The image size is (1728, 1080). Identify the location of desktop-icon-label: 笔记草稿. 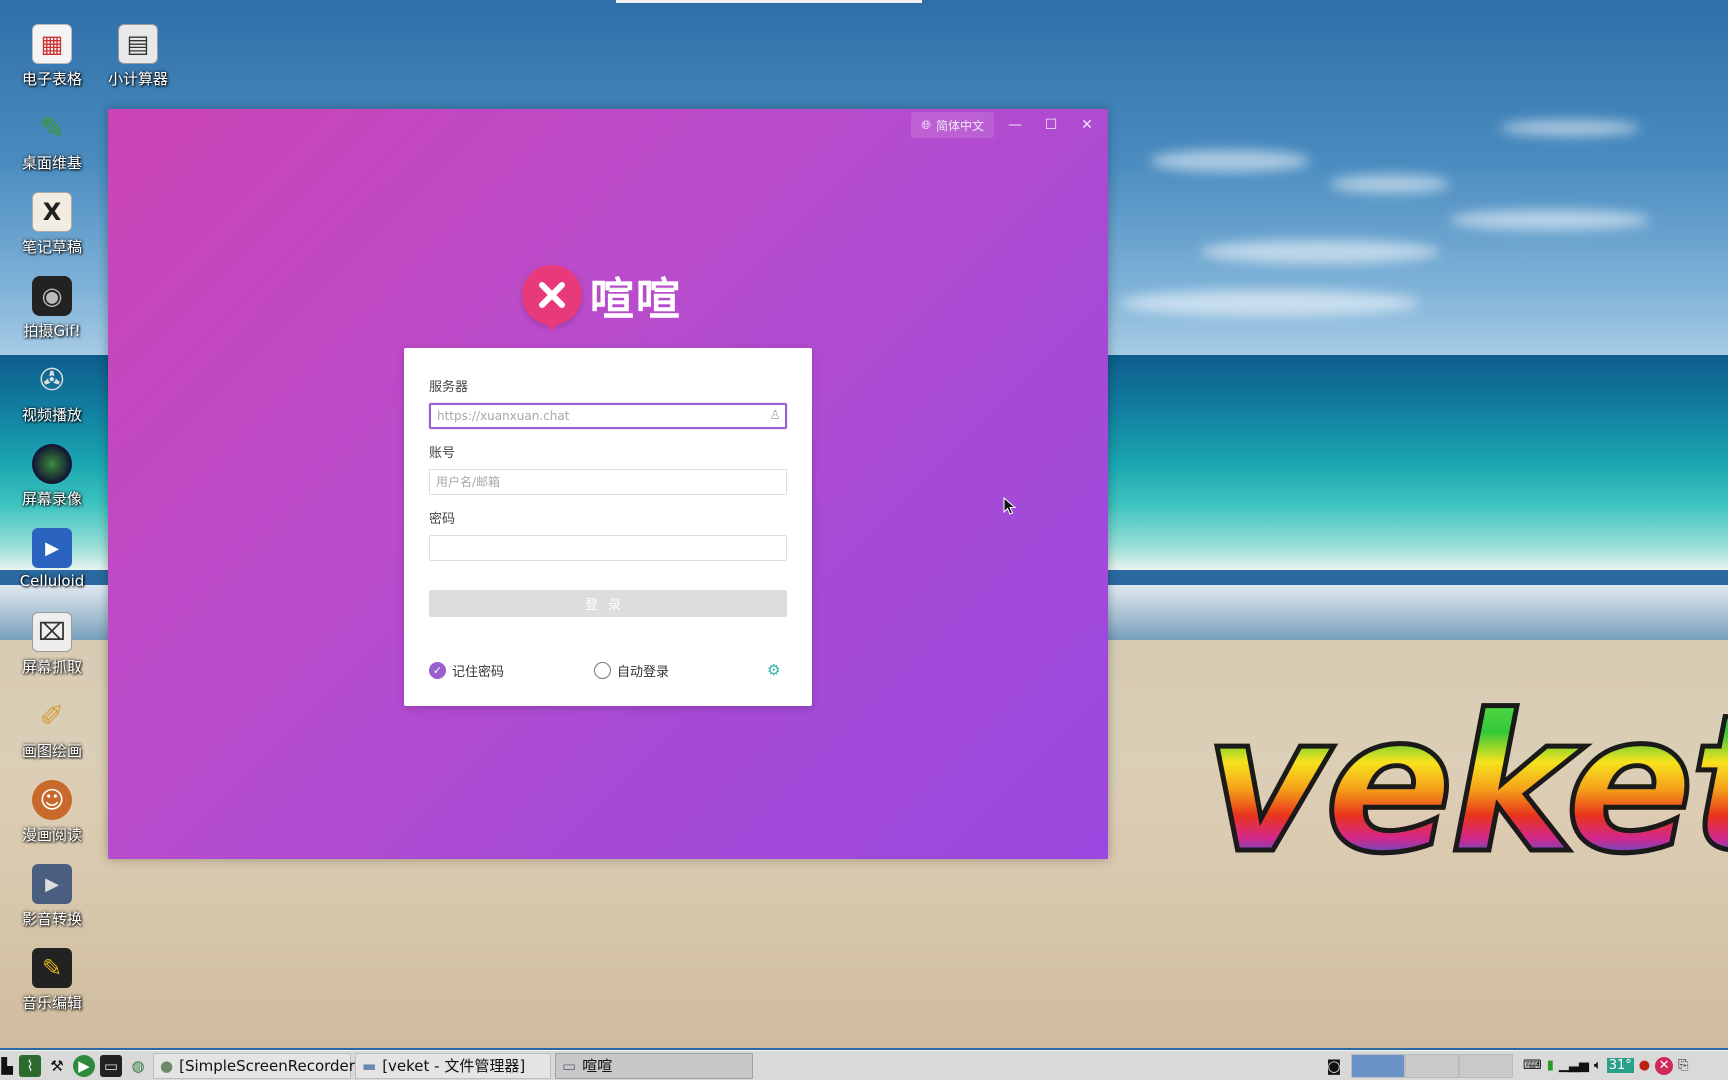
(51, 247).